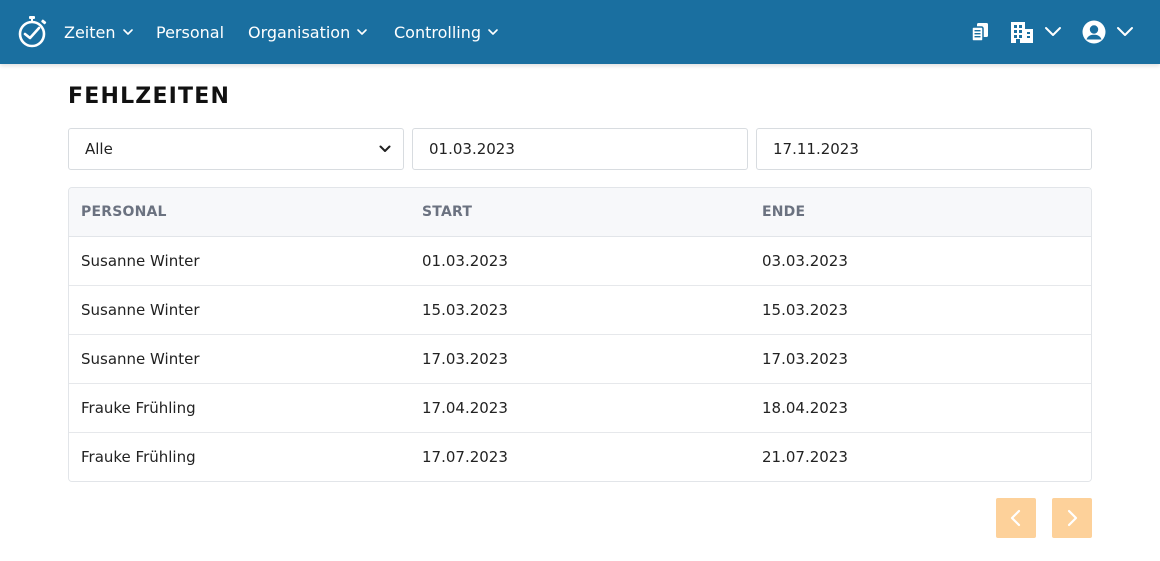  Describe the element at coordinates (580, 310) in the screenshot. I see `table-row: Susanne Winter 15.03.2023 15.03.2023` at that location.